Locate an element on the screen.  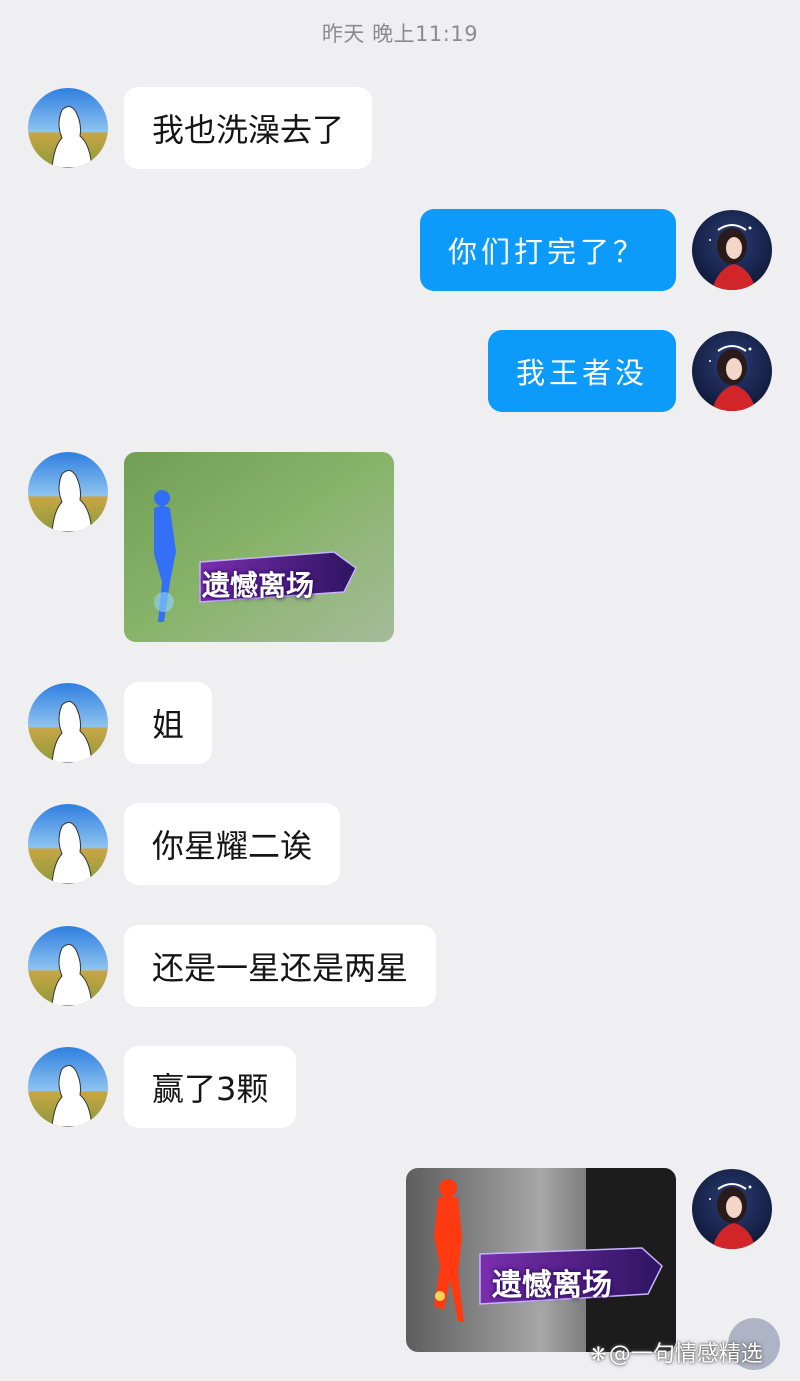
message-text: 你们打完了？ is located at coordinates (547, 252).